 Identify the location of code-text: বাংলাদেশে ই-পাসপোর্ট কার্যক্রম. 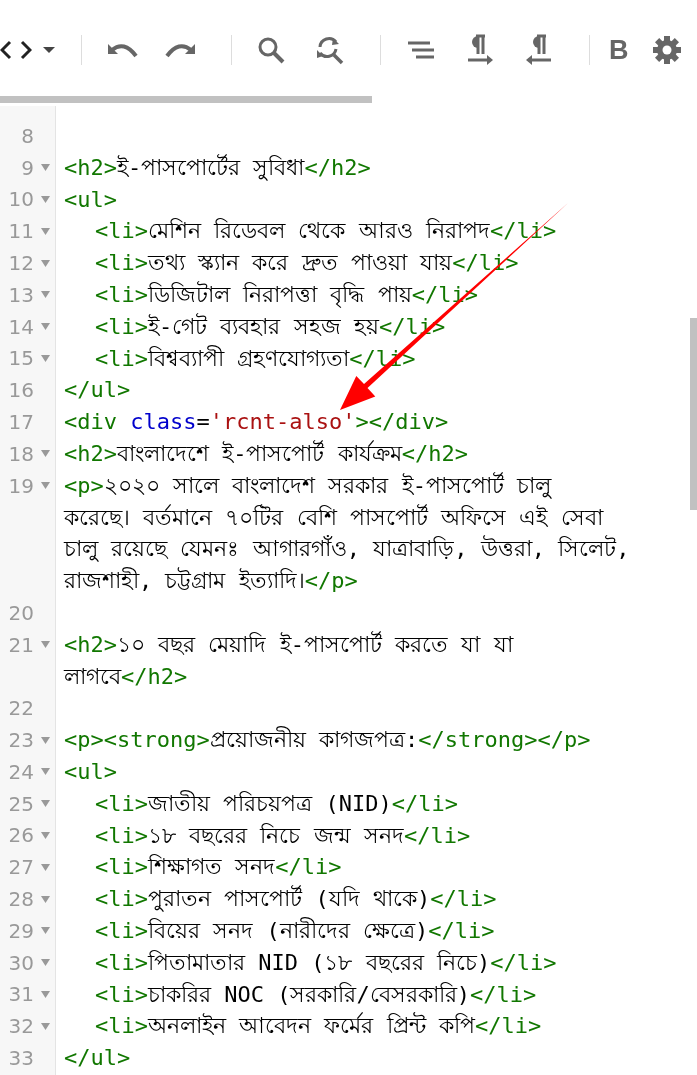
(259, 453).